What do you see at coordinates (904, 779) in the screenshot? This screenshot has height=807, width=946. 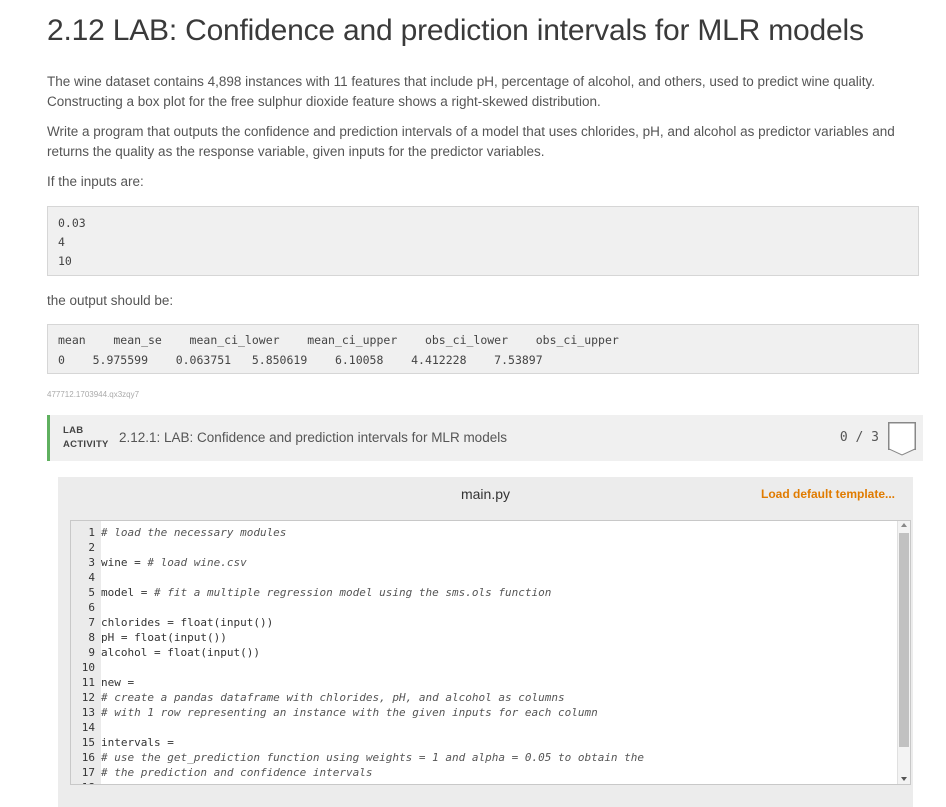 I see `scroll-down-icon` at bounding box center [904, 779].